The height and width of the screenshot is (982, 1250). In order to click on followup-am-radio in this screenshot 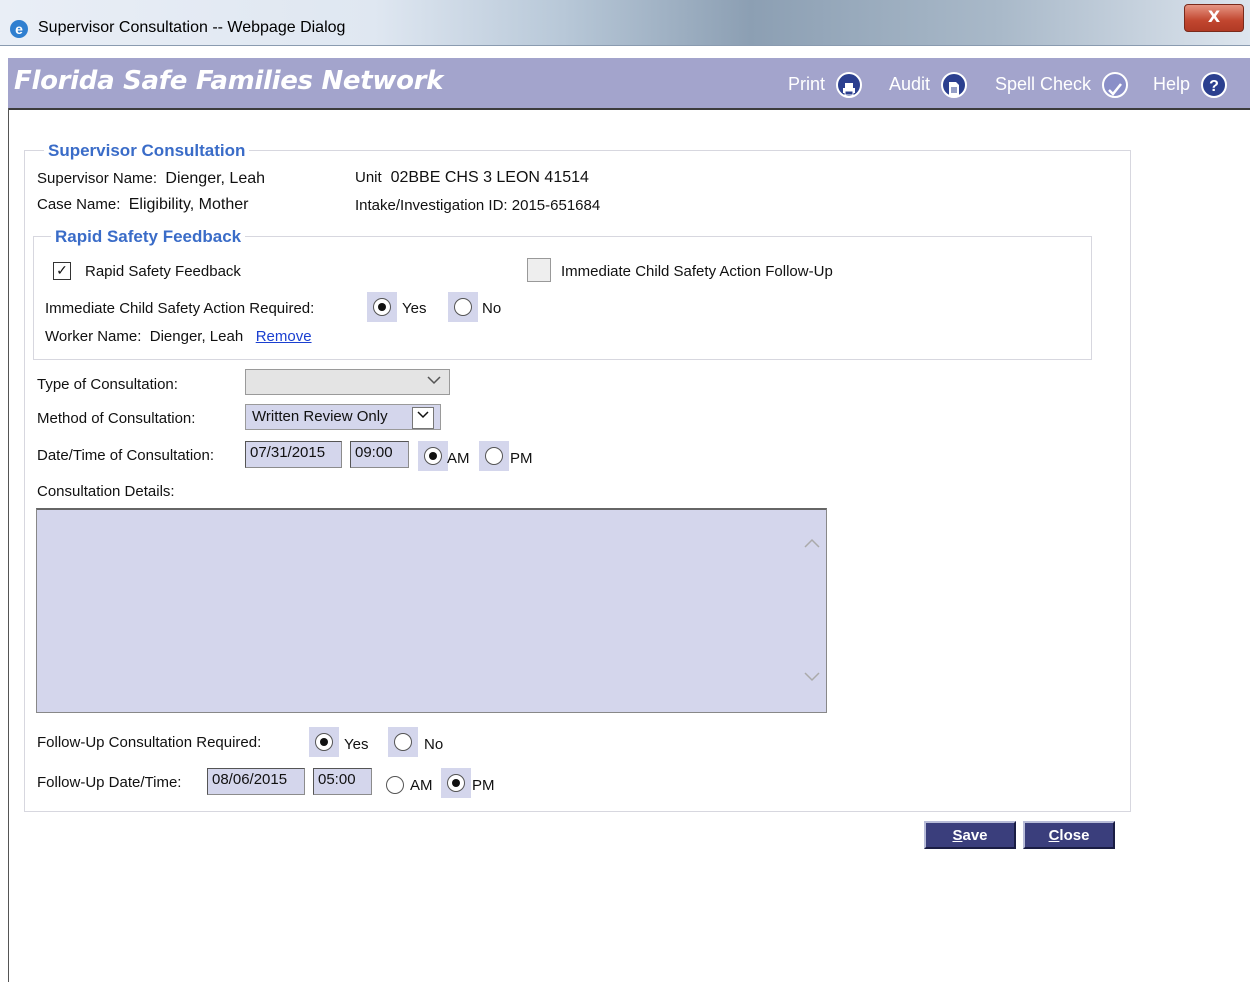, I will do `click(395, 785)`.